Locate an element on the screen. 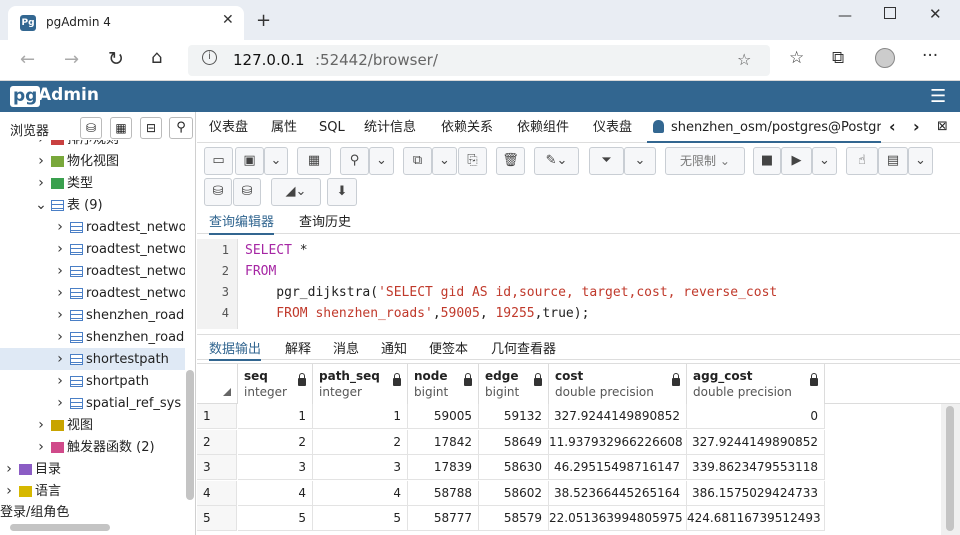 Image resolution: width=960 pixels, height=535 pixels. tab-dashboard: 仪表盘 is located at coordinates (228, 127).